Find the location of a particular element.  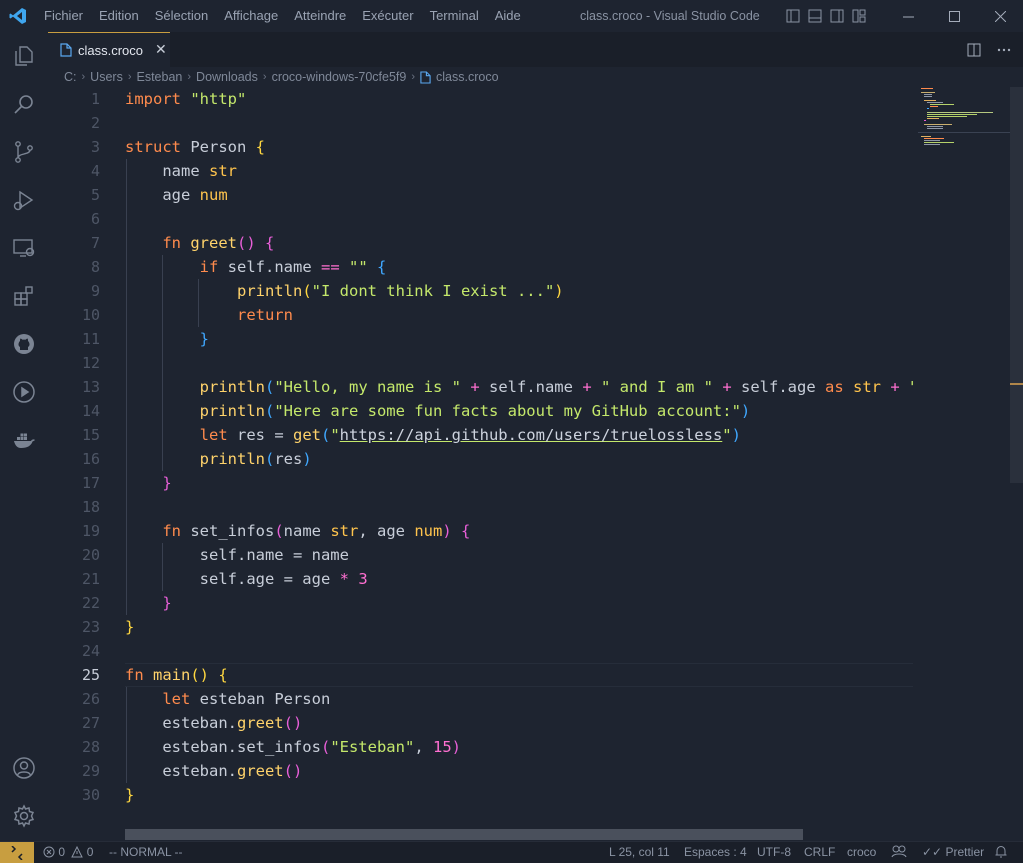

problems-indicator: 0 0 is located at coordinates (68, 852).